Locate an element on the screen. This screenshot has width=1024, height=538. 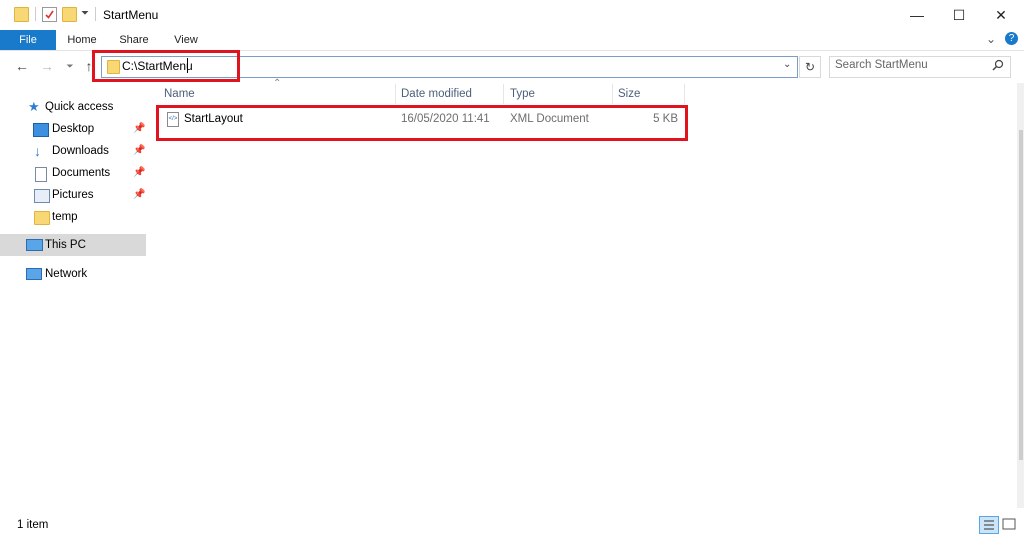
close-button: ✕ is located at coordinates (1001, 15).